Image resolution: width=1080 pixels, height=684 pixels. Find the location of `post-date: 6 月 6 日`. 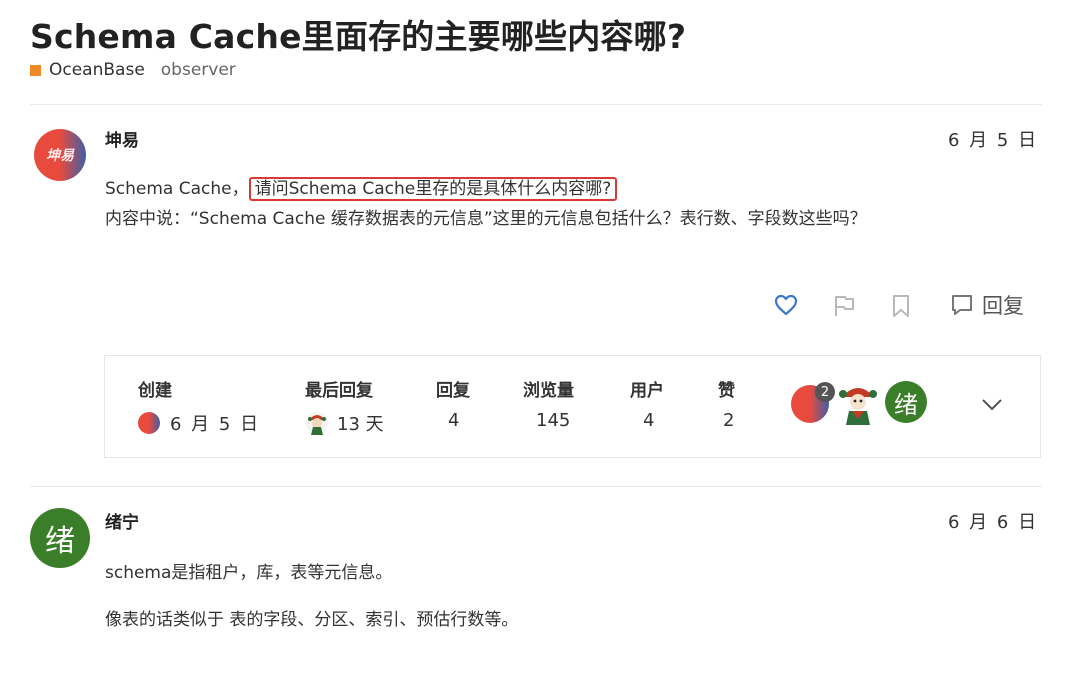

post-date: 6 月 6 日 is located at coordinates (993, 521).